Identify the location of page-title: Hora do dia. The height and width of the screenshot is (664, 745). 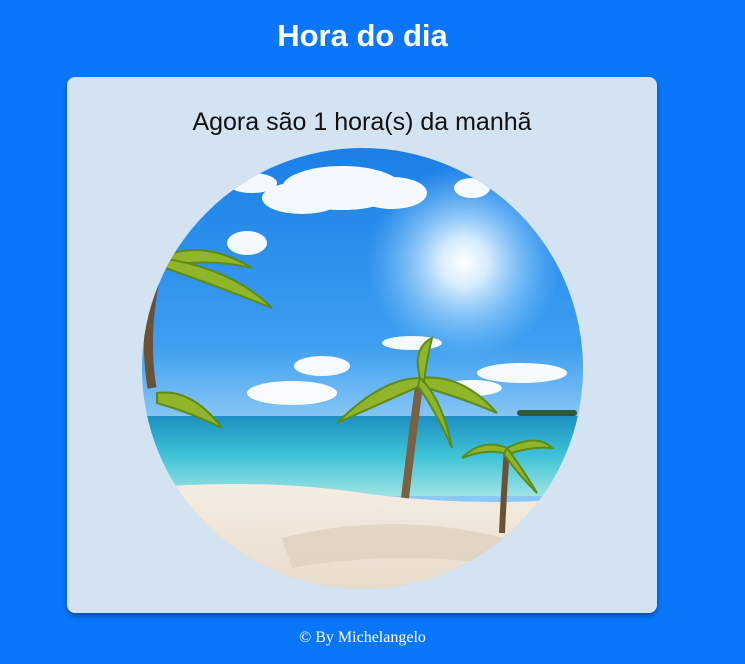
(362, 35).